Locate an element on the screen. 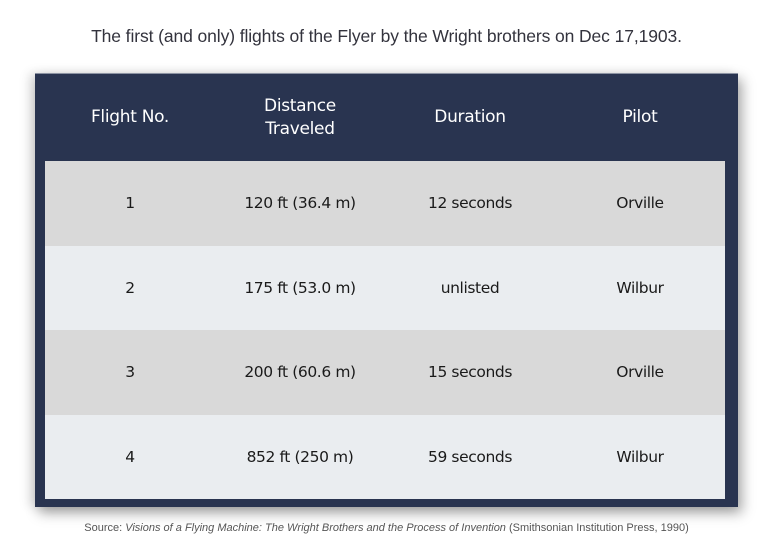 This screenshot has width=773, height=550. column-header-duration: Duration is located at coordinates (470, 117).